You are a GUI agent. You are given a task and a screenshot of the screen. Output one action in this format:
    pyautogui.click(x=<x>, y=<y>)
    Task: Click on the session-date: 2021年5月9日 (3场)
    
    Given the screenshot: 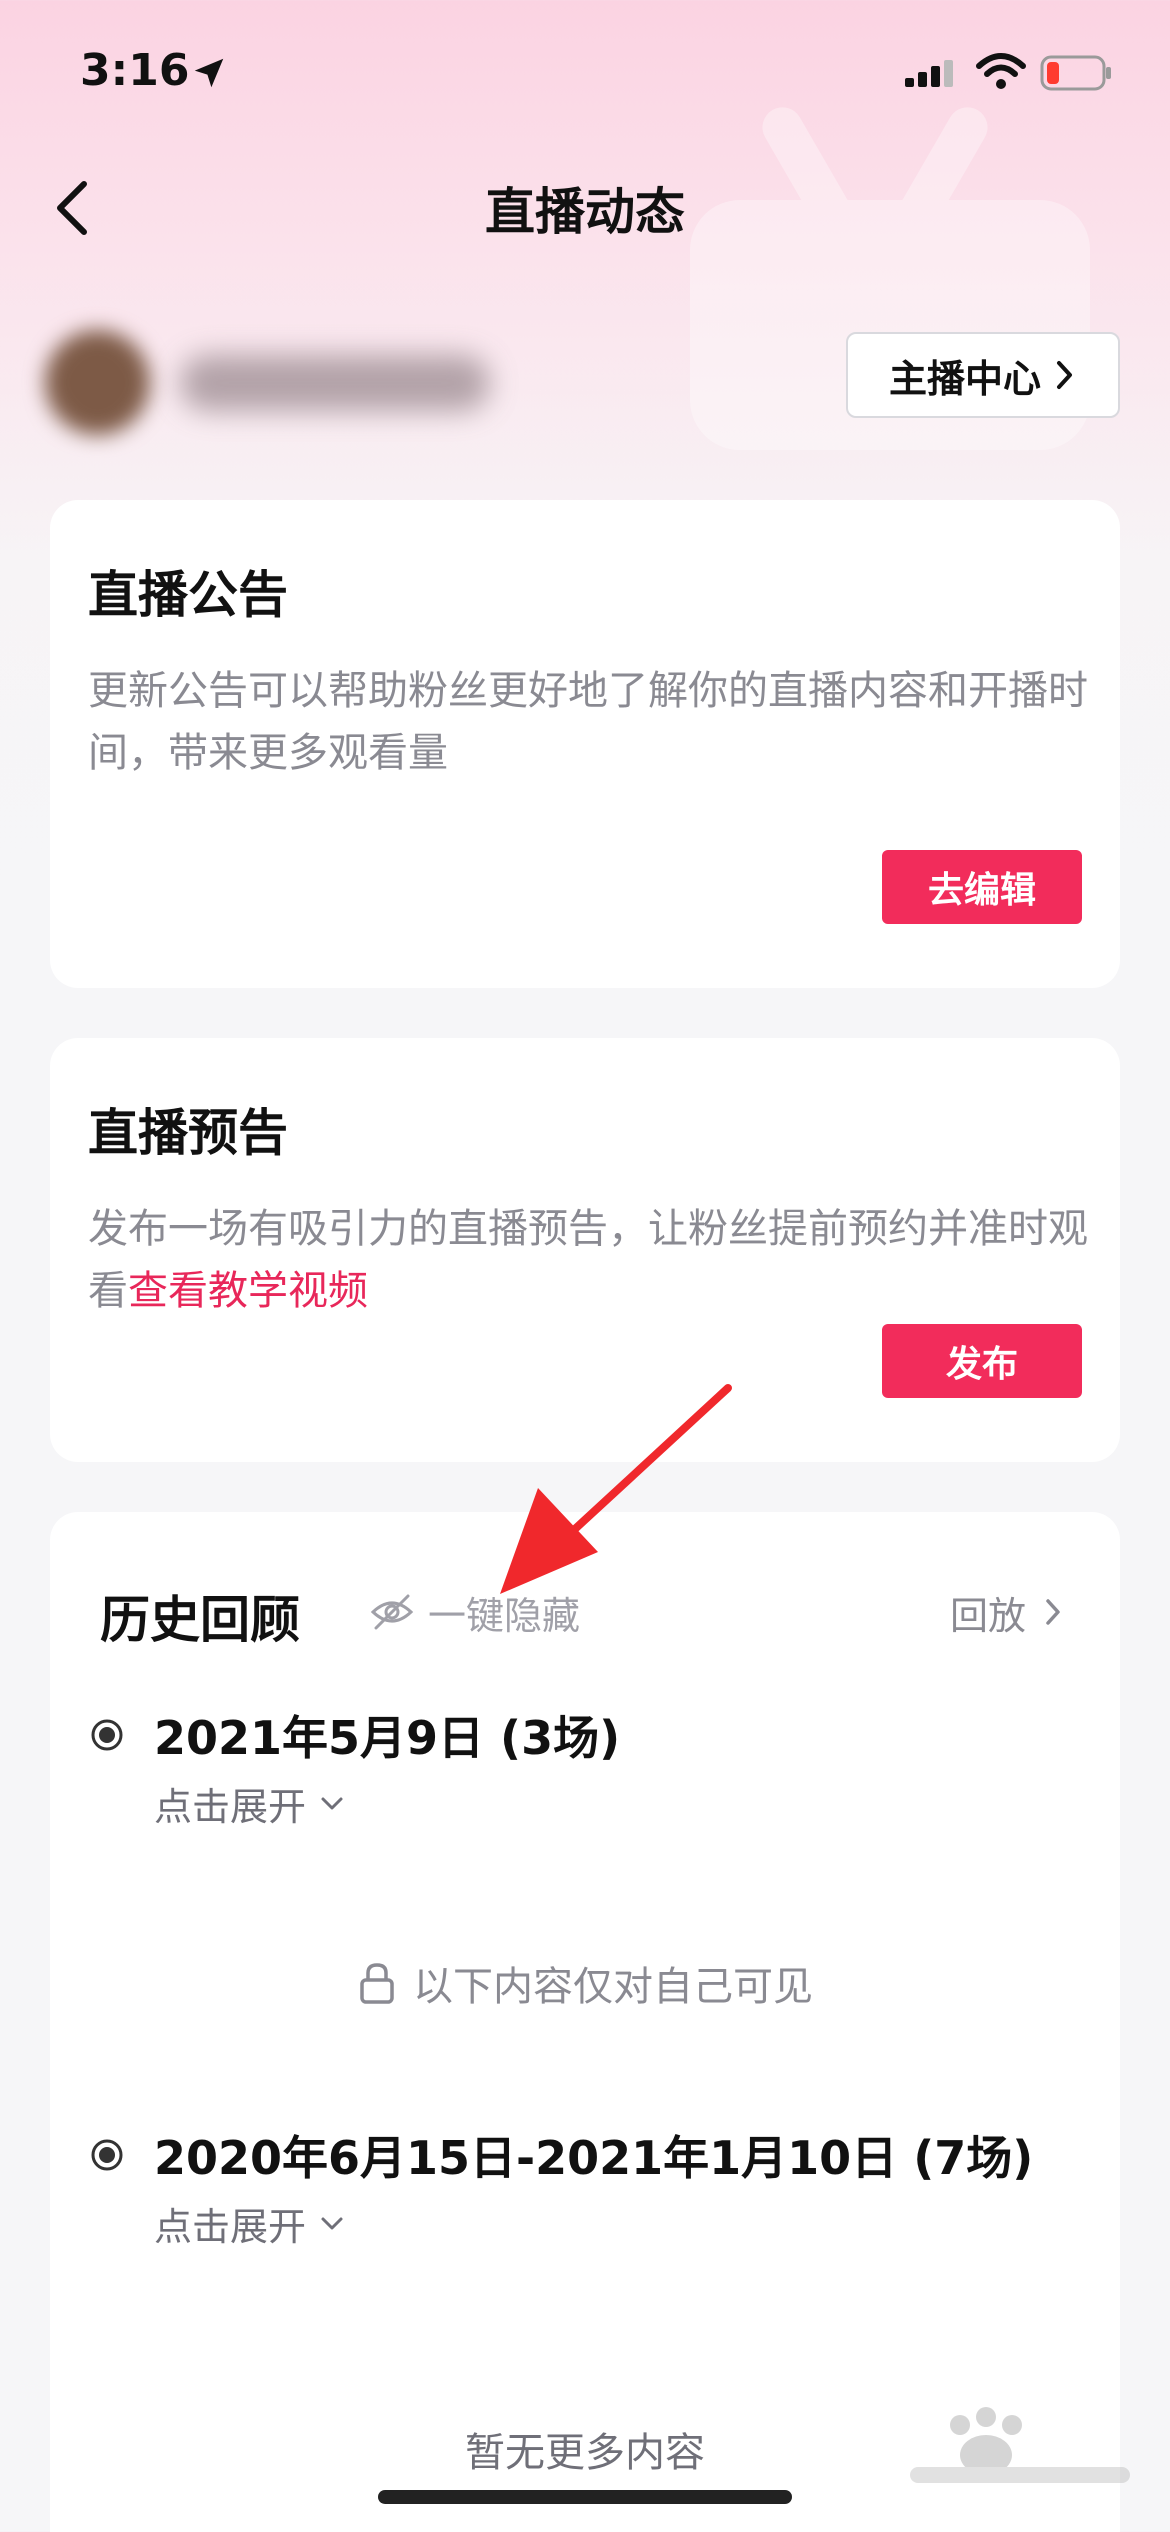 What is the action you would take?
    pyautogui.click(x=387, y=1738)
    